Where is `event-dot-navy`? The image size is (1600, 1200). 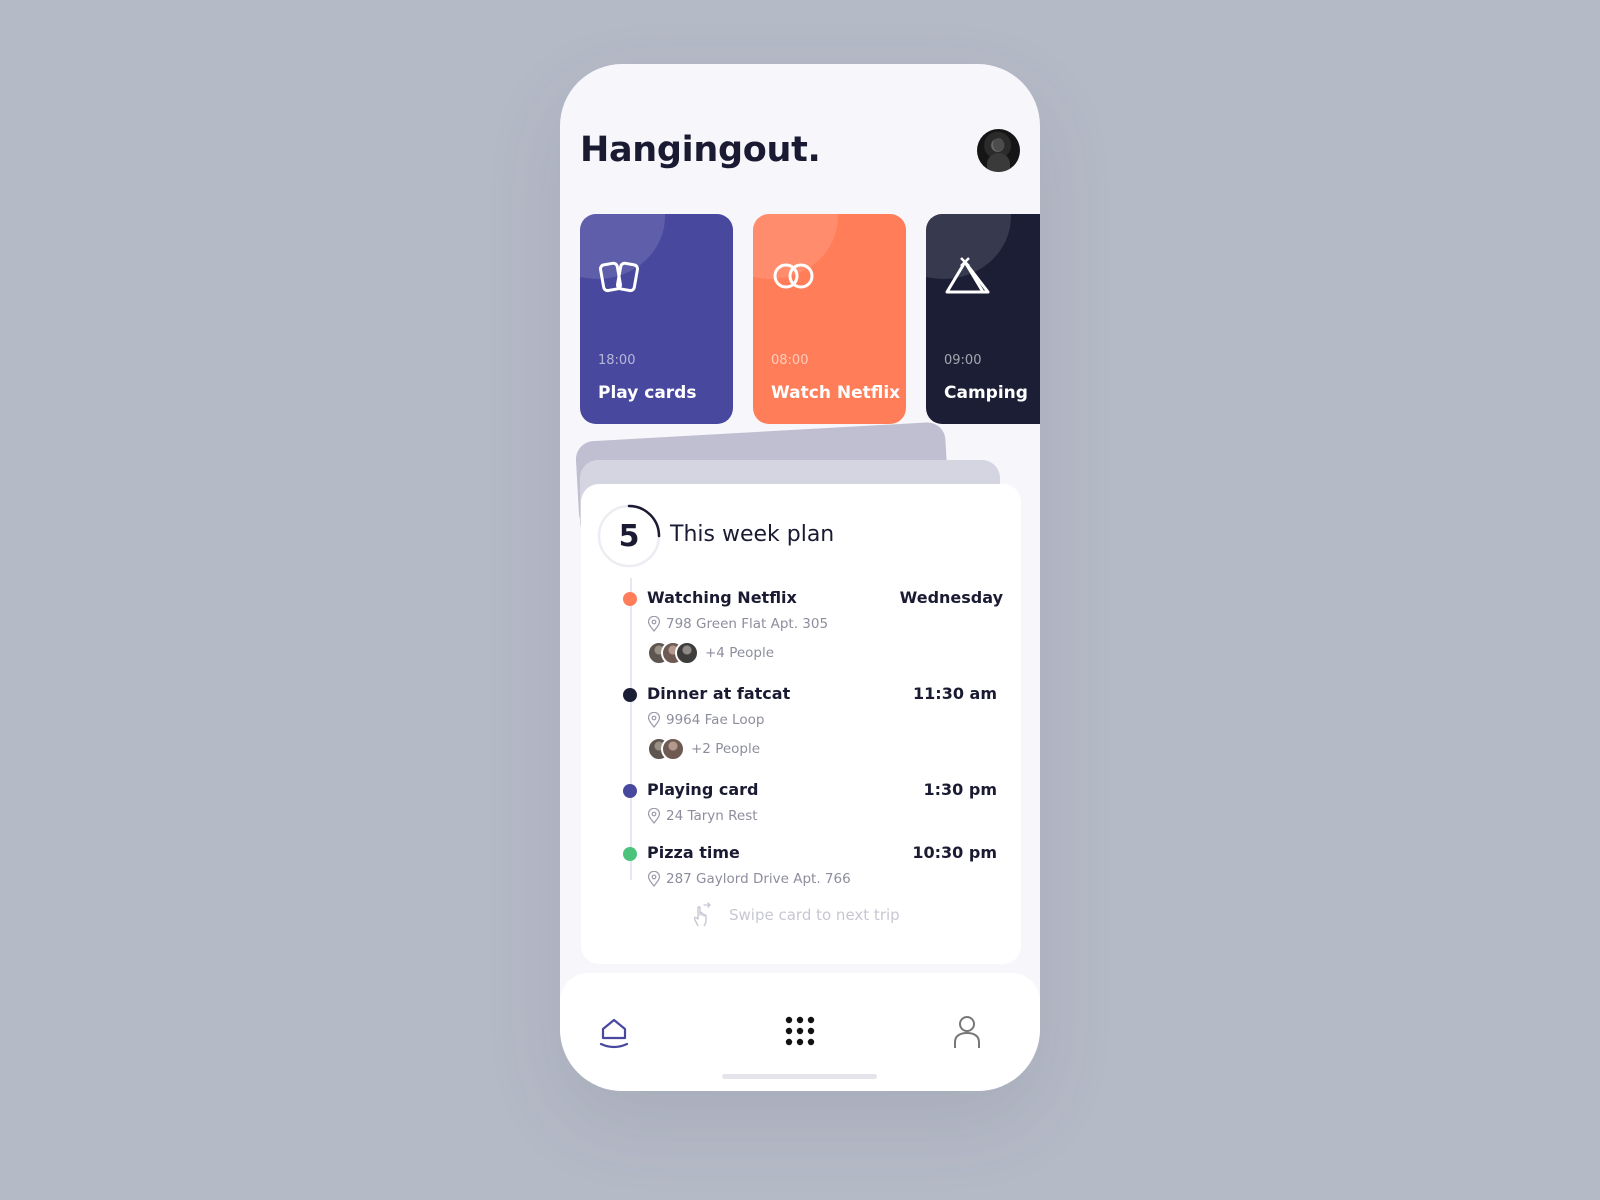 event-dot-navy is located at coordinates (630, 695).